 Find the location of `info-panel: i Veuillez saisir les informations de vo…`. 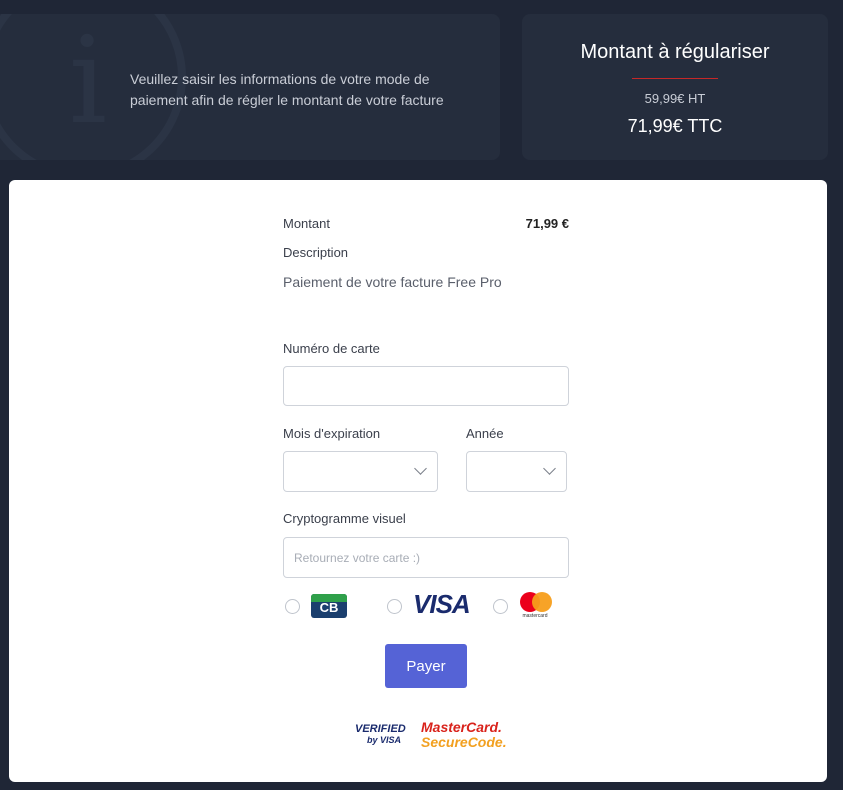

info-panel: i Veuillez saisir les informations de vo… is located at coordinates (250, 87).